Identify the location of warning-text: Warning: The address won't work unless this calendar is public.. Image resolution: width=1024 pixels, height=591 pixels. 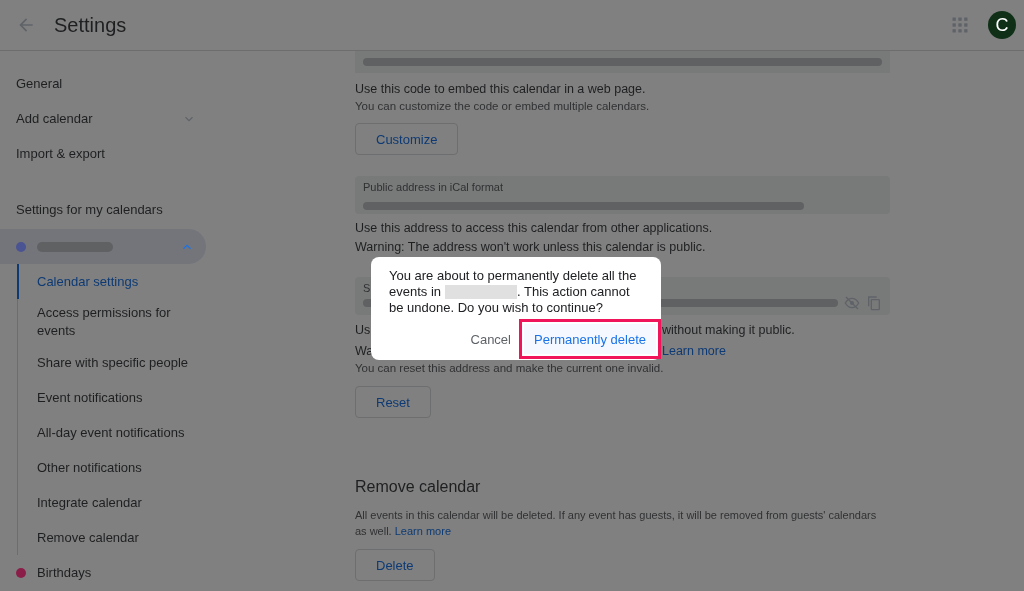
(531, 247).